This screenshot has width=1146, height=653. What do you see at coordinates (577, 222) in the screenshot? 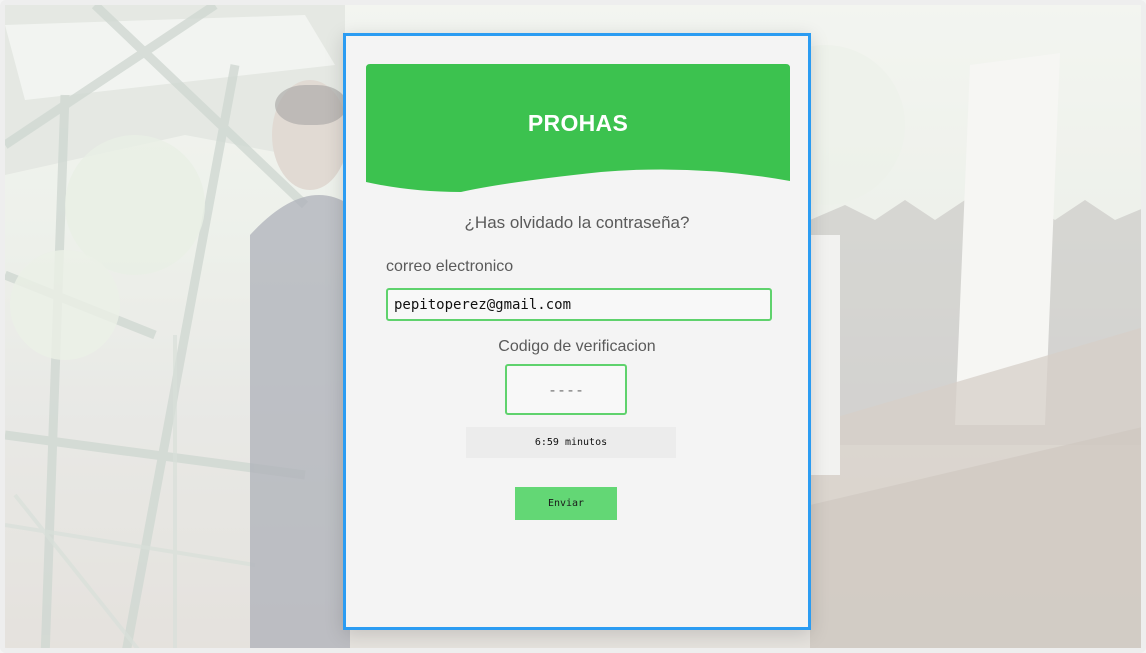
I see `dialog-heading: ¿Has olvidado la contraseña?` at bounding box center [577, 222].